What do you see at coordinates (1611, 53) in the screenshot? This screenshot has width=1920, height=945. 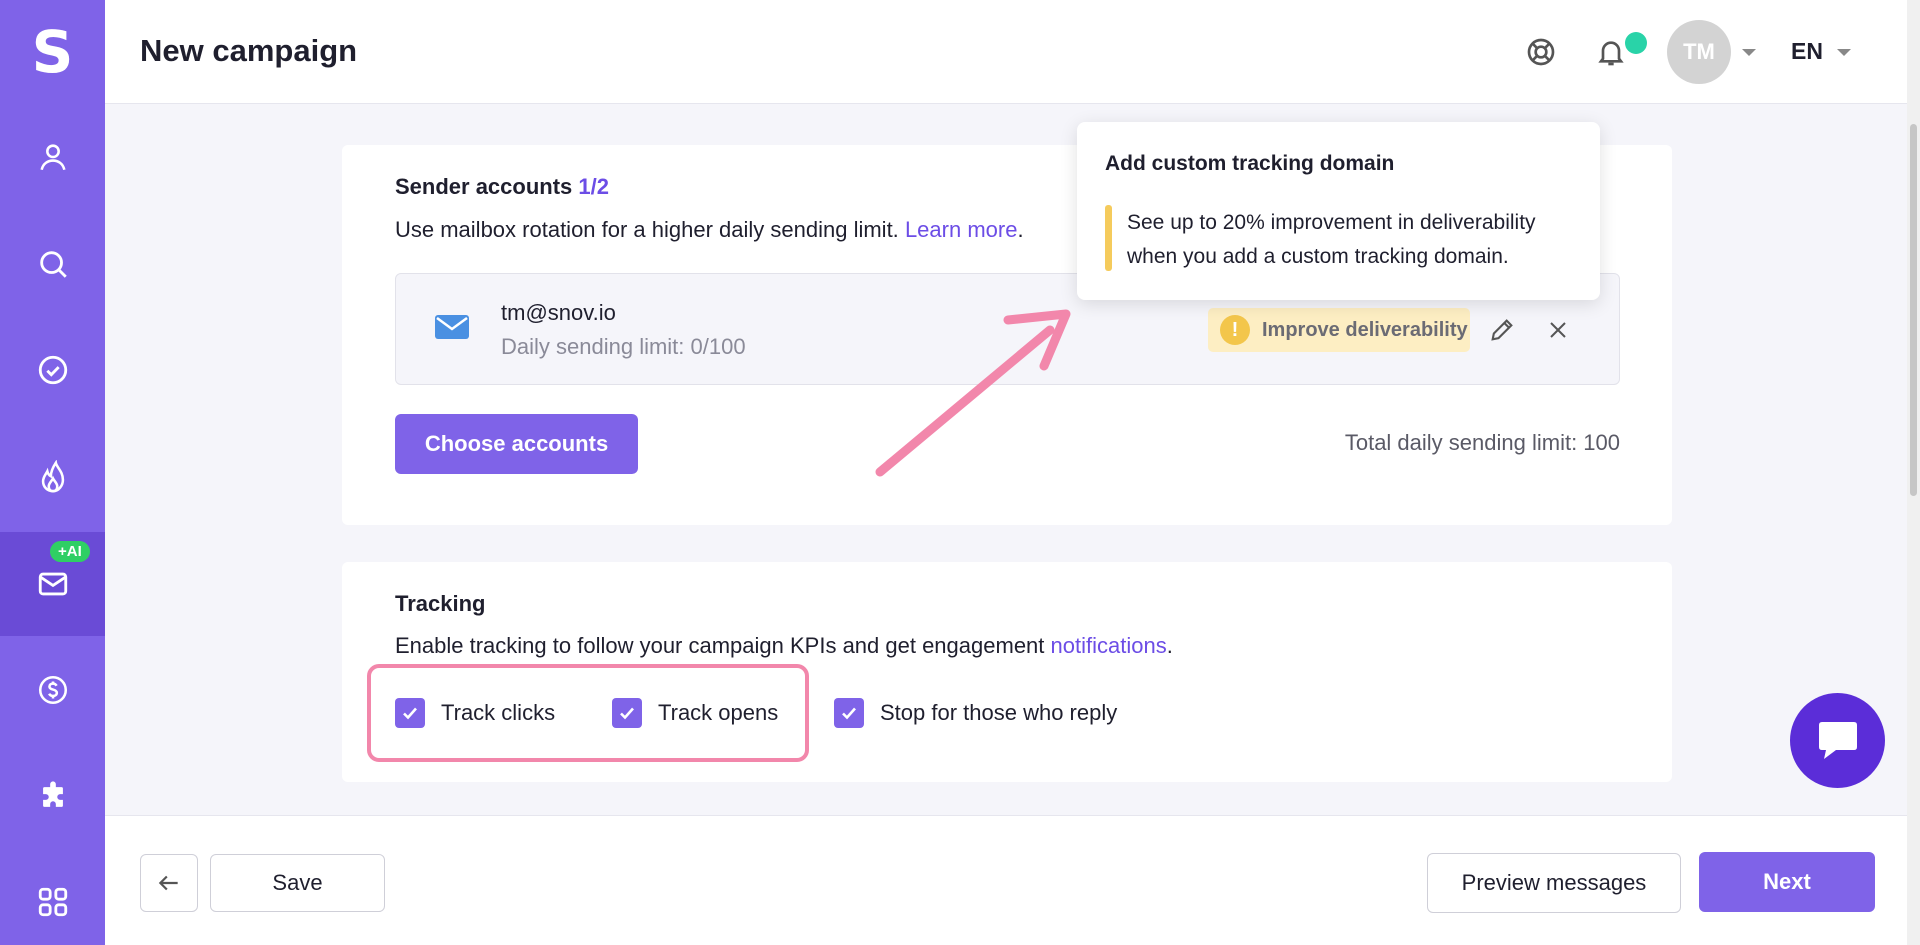 I see `bell-icon` at bounding box center [1611, 53].